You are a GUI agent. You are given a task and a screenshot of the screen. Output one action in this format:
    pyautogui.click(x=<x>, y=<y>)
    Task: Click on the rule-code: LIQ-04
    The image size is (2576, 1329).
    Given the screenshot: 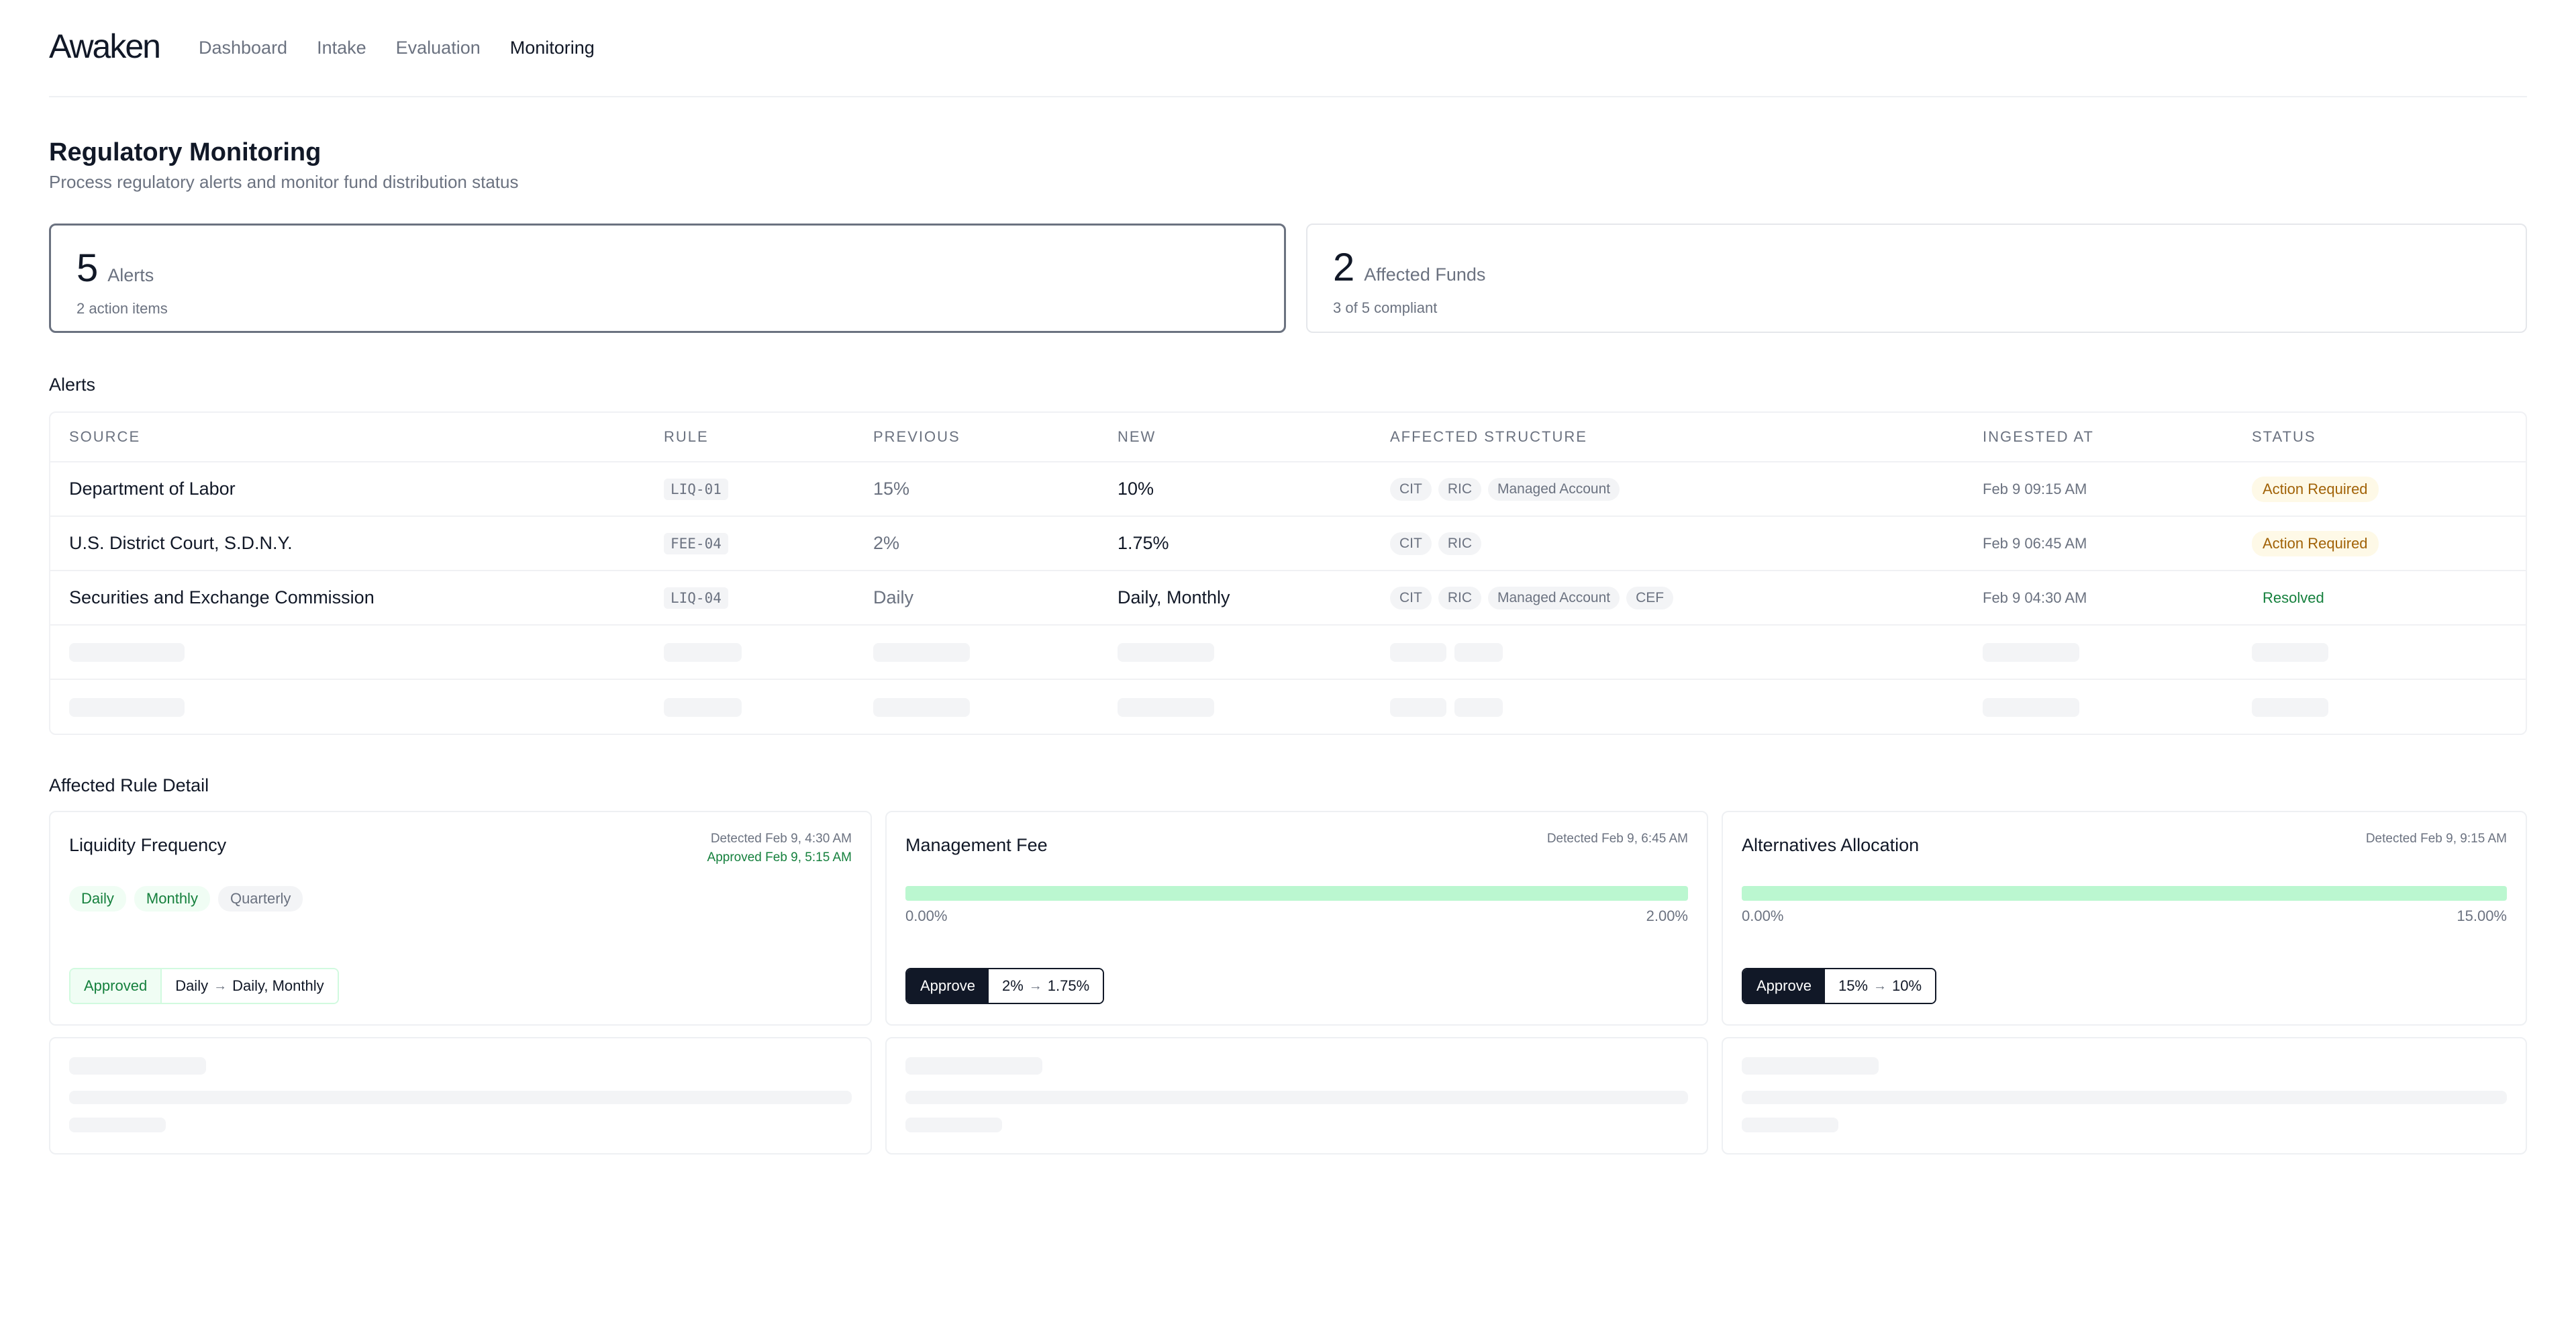 What is the action you would take?
    pyautogui.click(x=696, y=598)
    